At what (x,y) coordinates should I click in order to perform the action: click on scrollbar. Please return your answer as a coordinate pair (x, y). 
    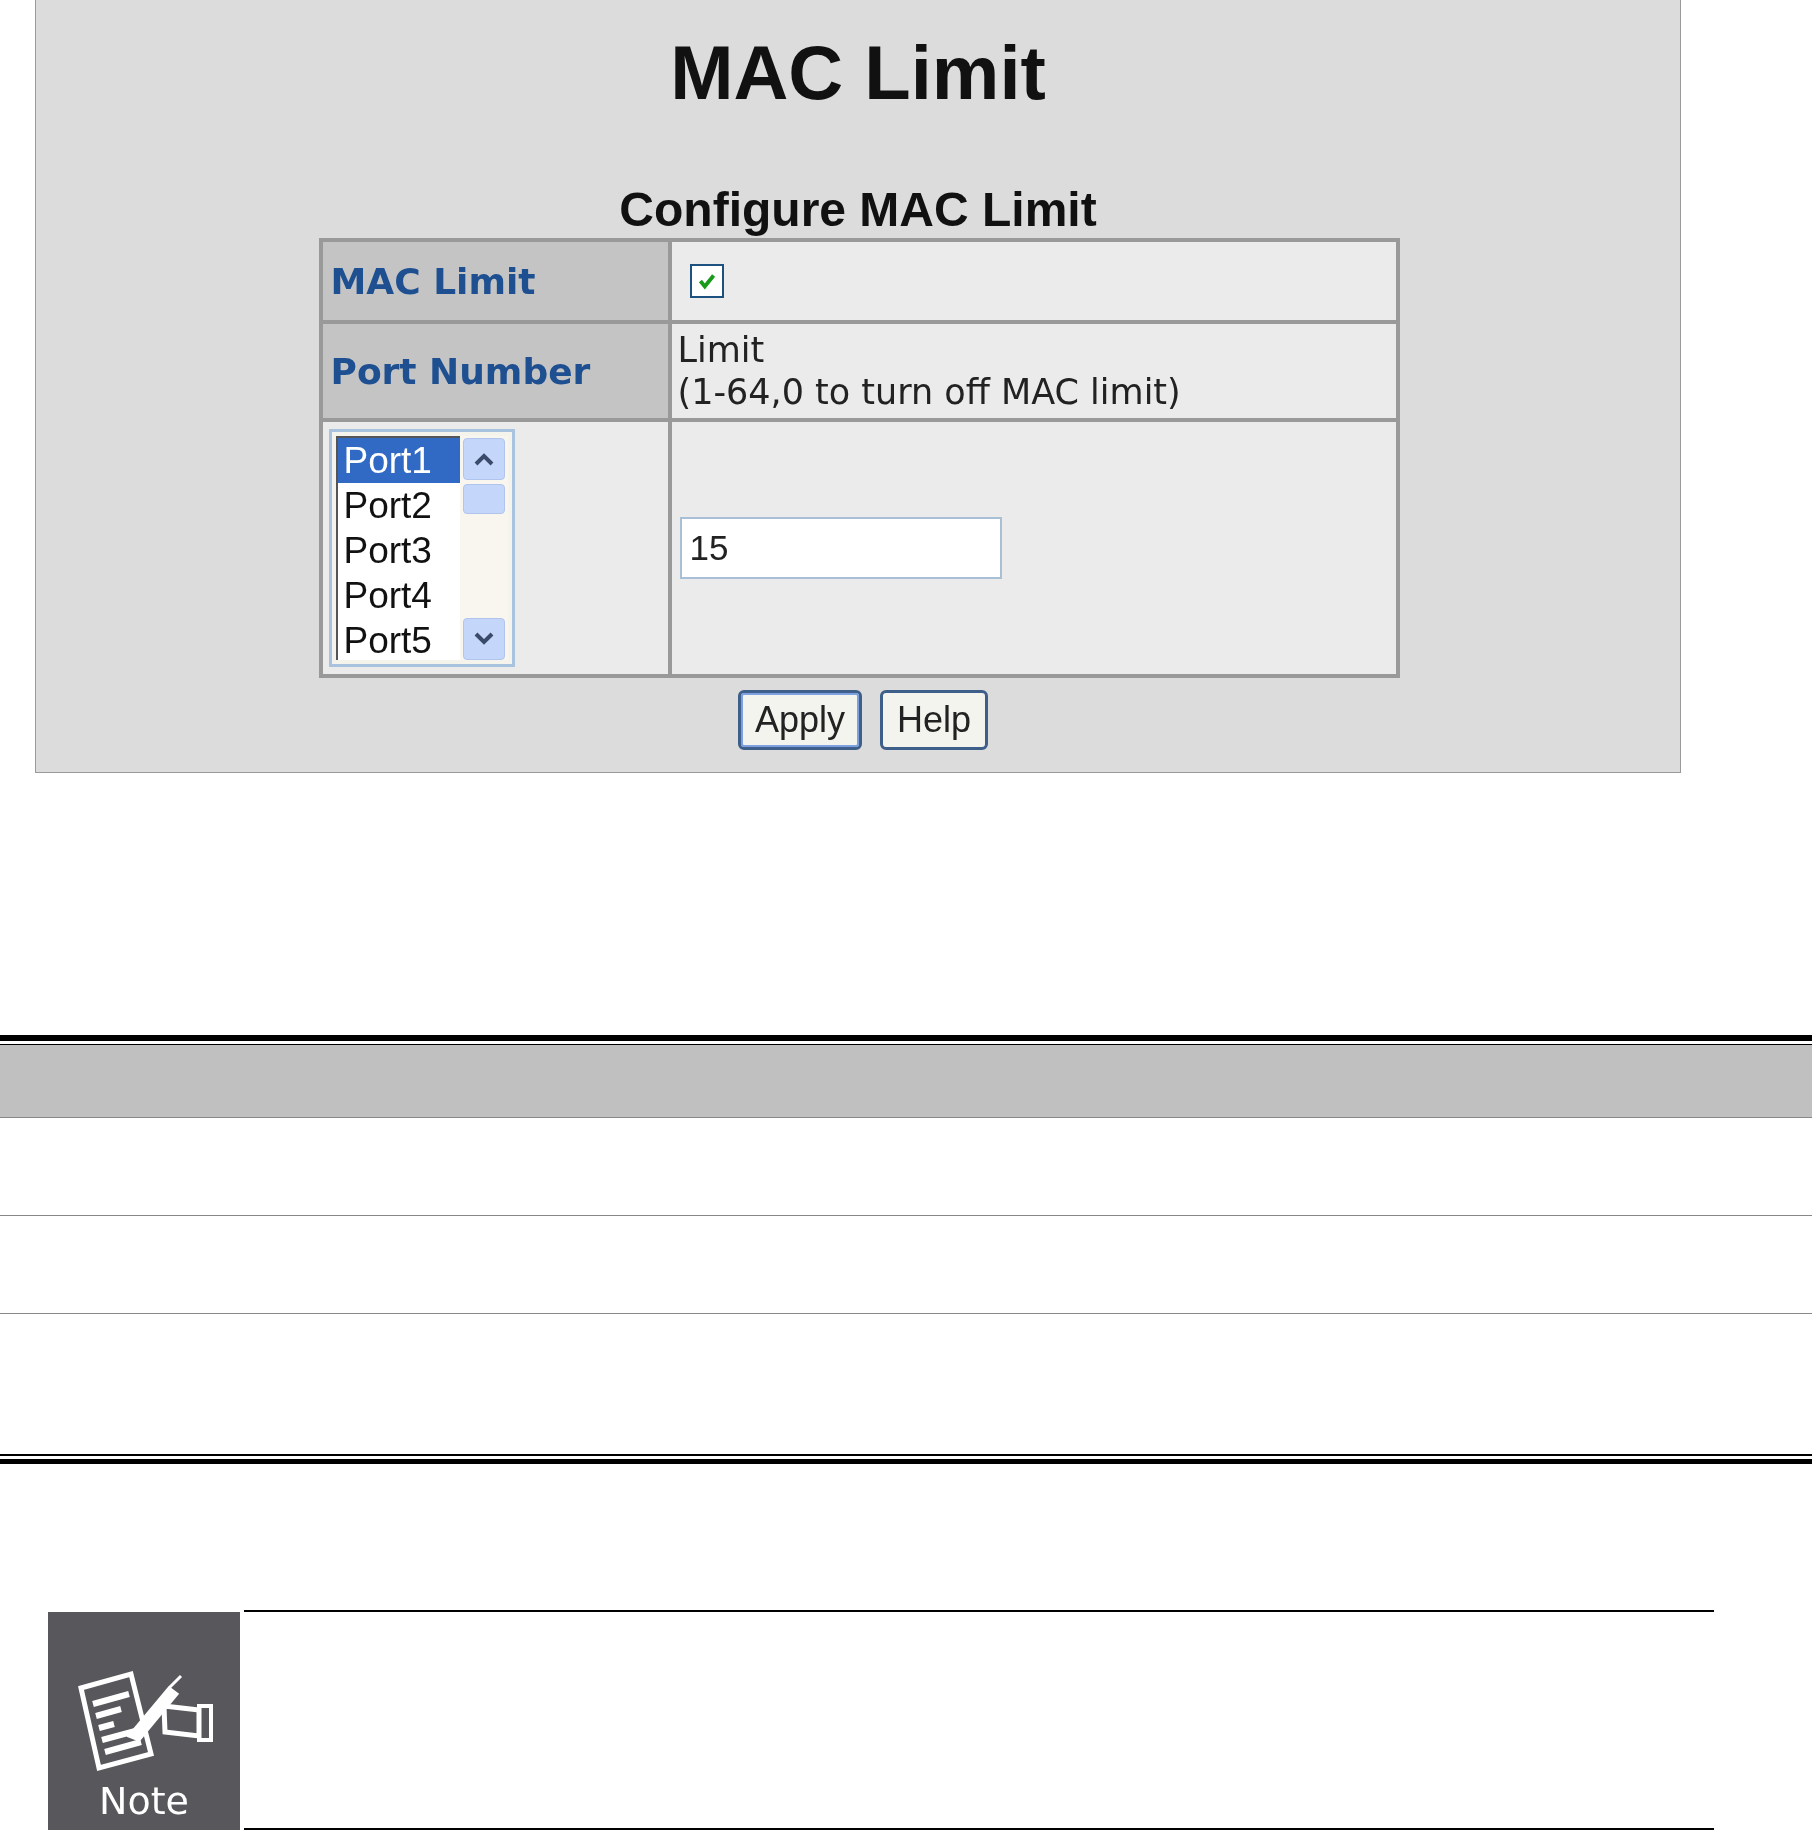
    Looking at the image, I should click on (483, 548).